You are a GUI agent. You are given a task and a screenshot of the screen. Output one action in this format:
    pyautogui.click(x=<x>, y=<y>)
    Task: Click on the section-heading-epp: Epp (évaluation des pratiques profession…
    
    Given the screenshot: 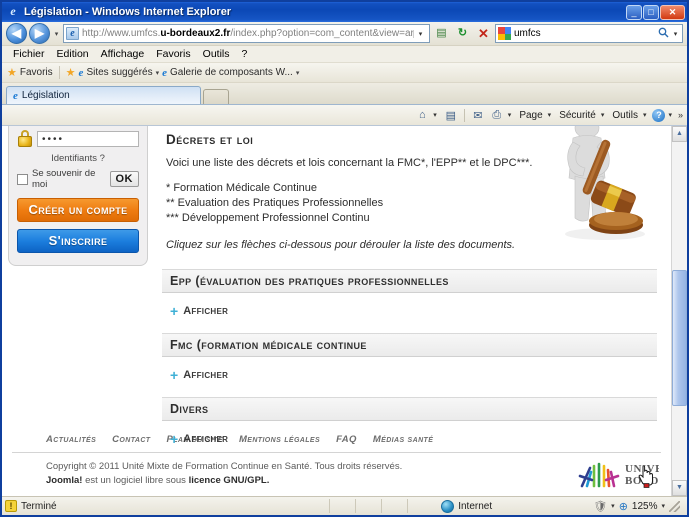 What is the action you would take?
    pyautogui.click(x=409, y=281)
    